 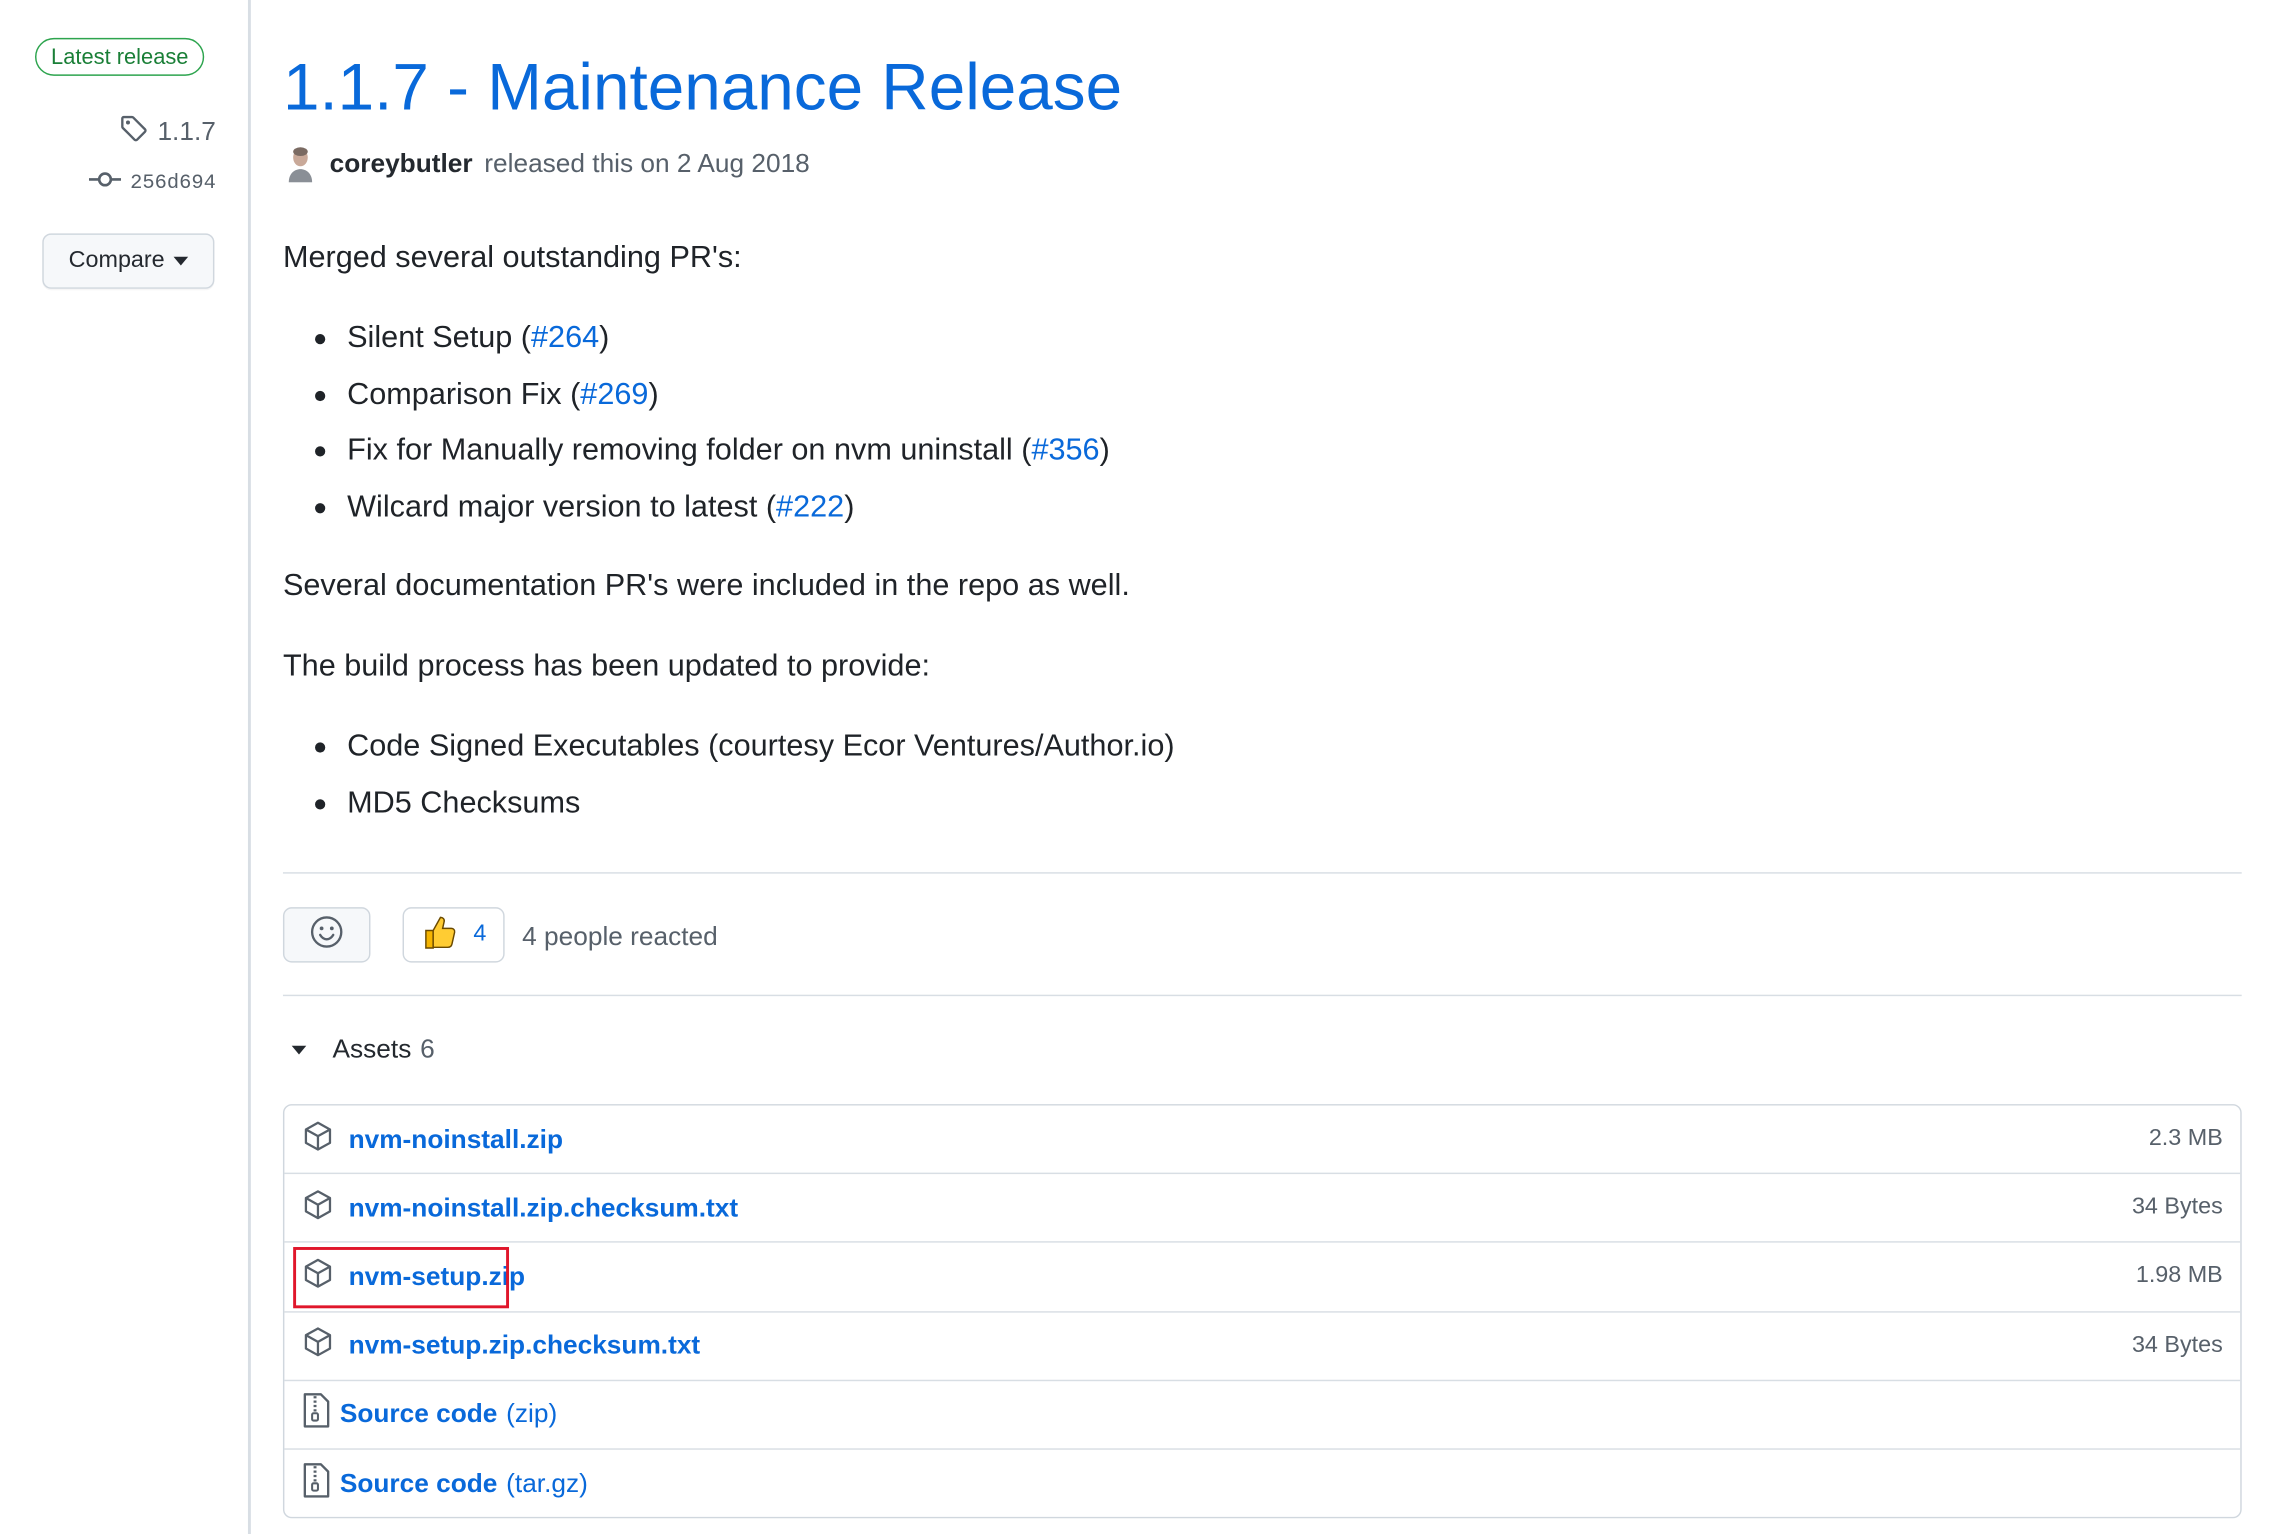 What do you see at coordinates (1262, 1415) in the screenshot?
I see `asset-row: Source code (zip)` at bounding box center [1262, 1415].